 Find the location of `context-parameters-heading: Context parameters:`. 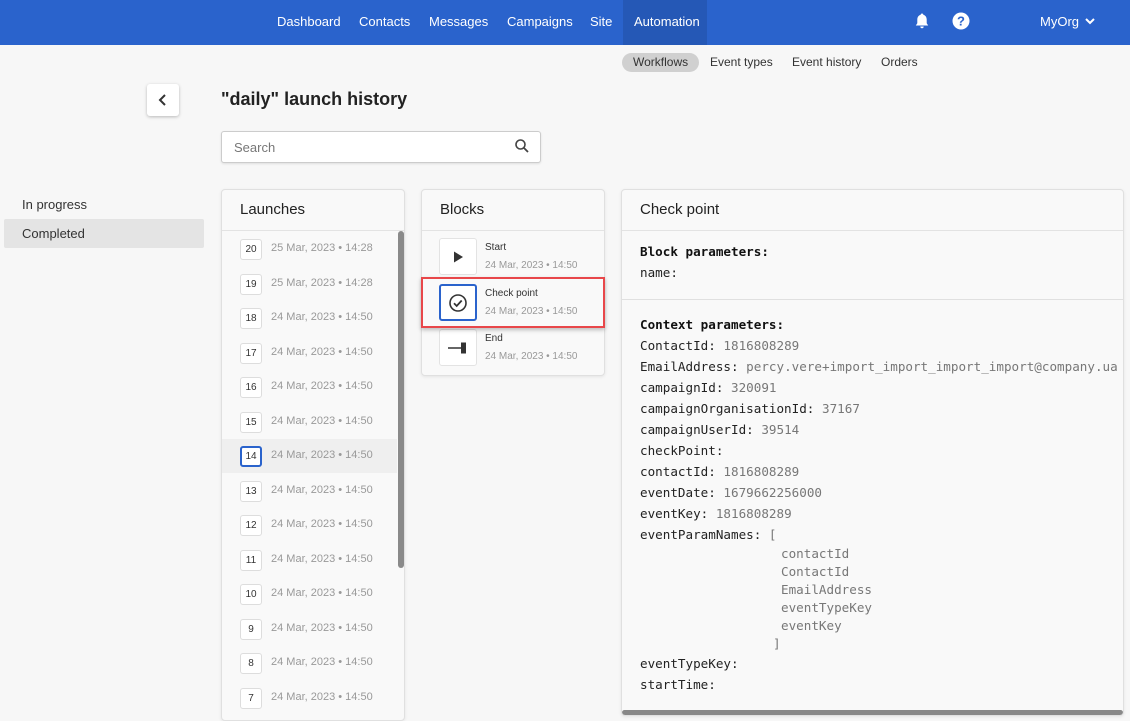

context-parameters-heading: Context parameters: is located at coordinates (712, 324).